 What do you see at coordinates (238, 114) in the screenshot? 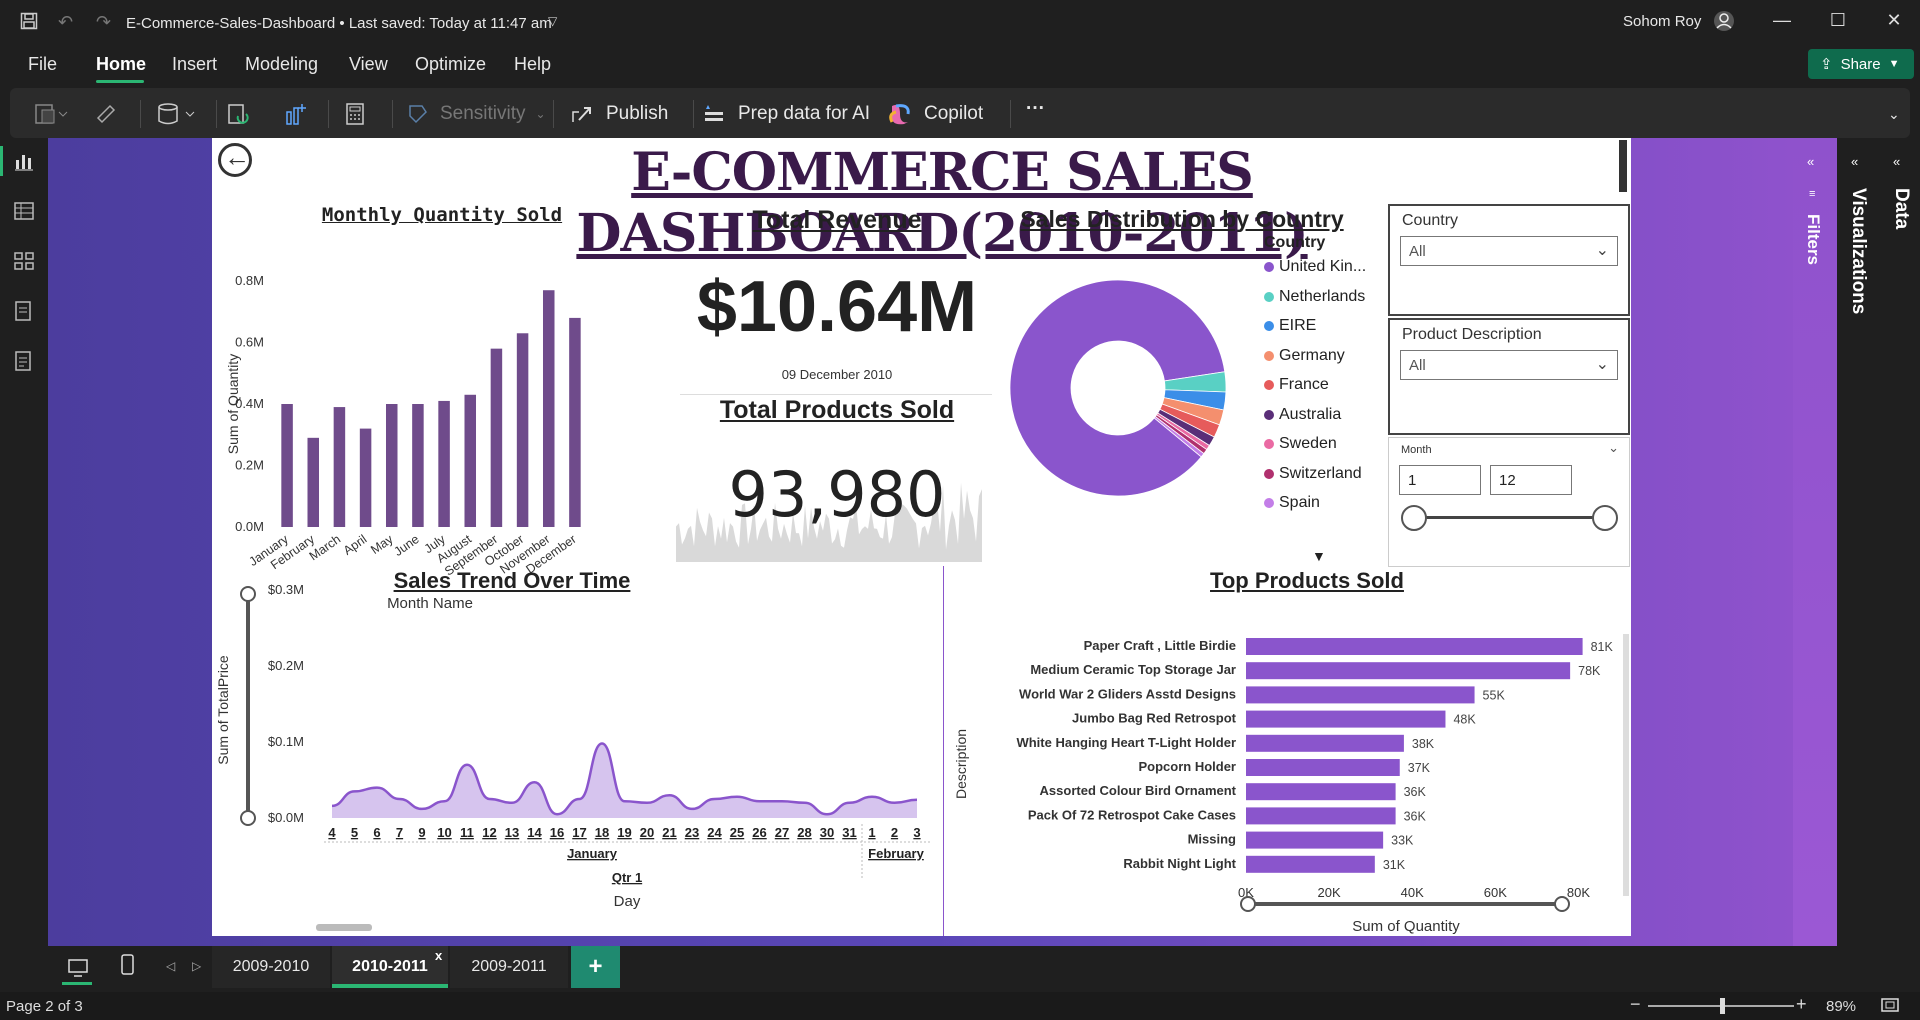
I see `refresh-icon` at bounding box center [238, 114].